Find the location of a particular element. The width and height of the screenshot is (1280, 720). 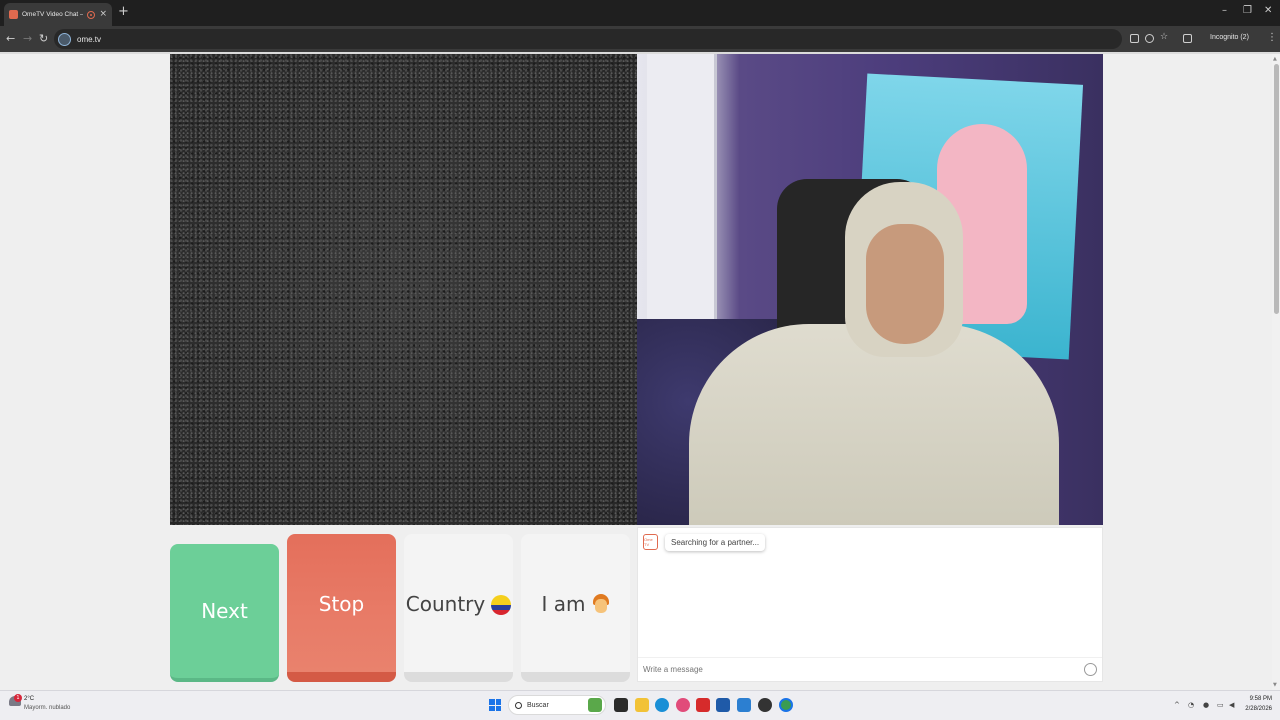

country-button: Country is located at coordinates (458, 608).